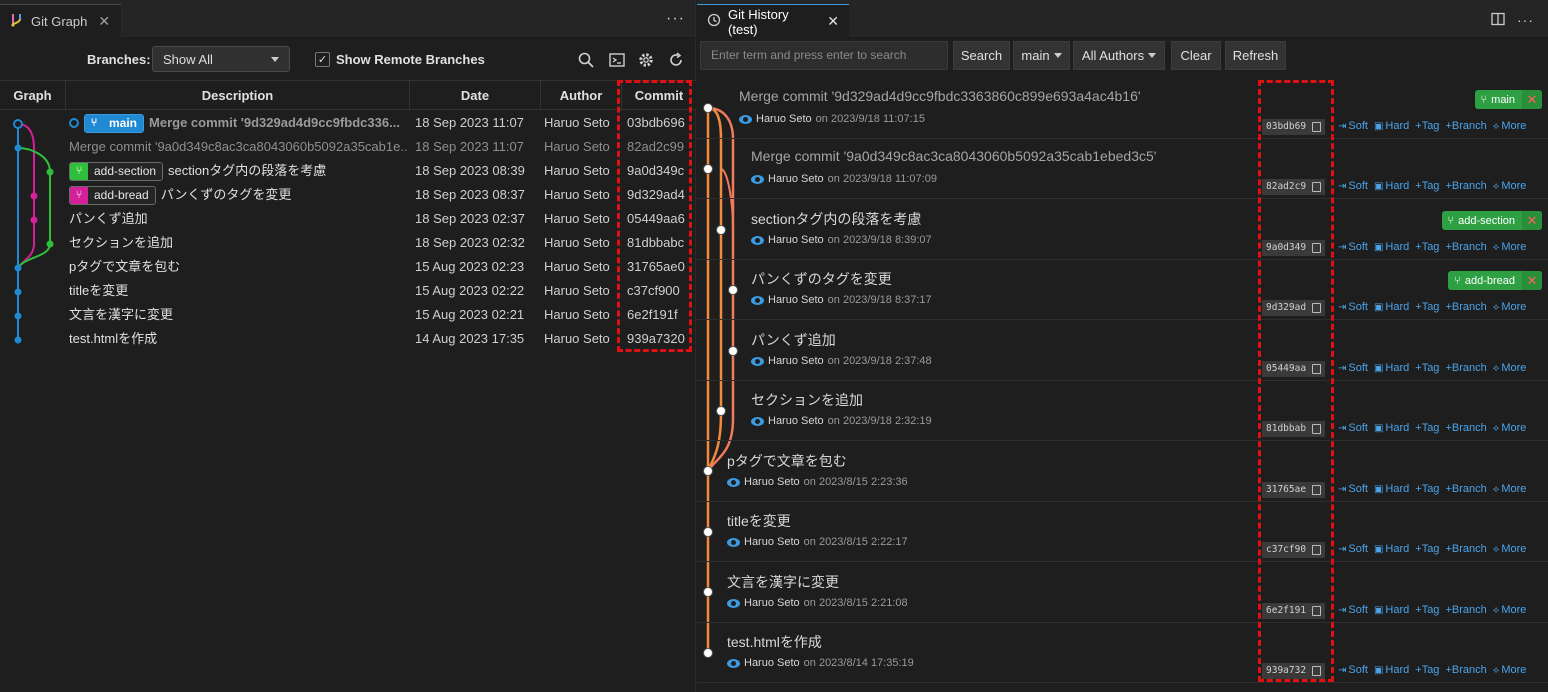  Describe the element at coordinates (659, 95) in the screenshot. I see `column-commit: Commit` at that location.